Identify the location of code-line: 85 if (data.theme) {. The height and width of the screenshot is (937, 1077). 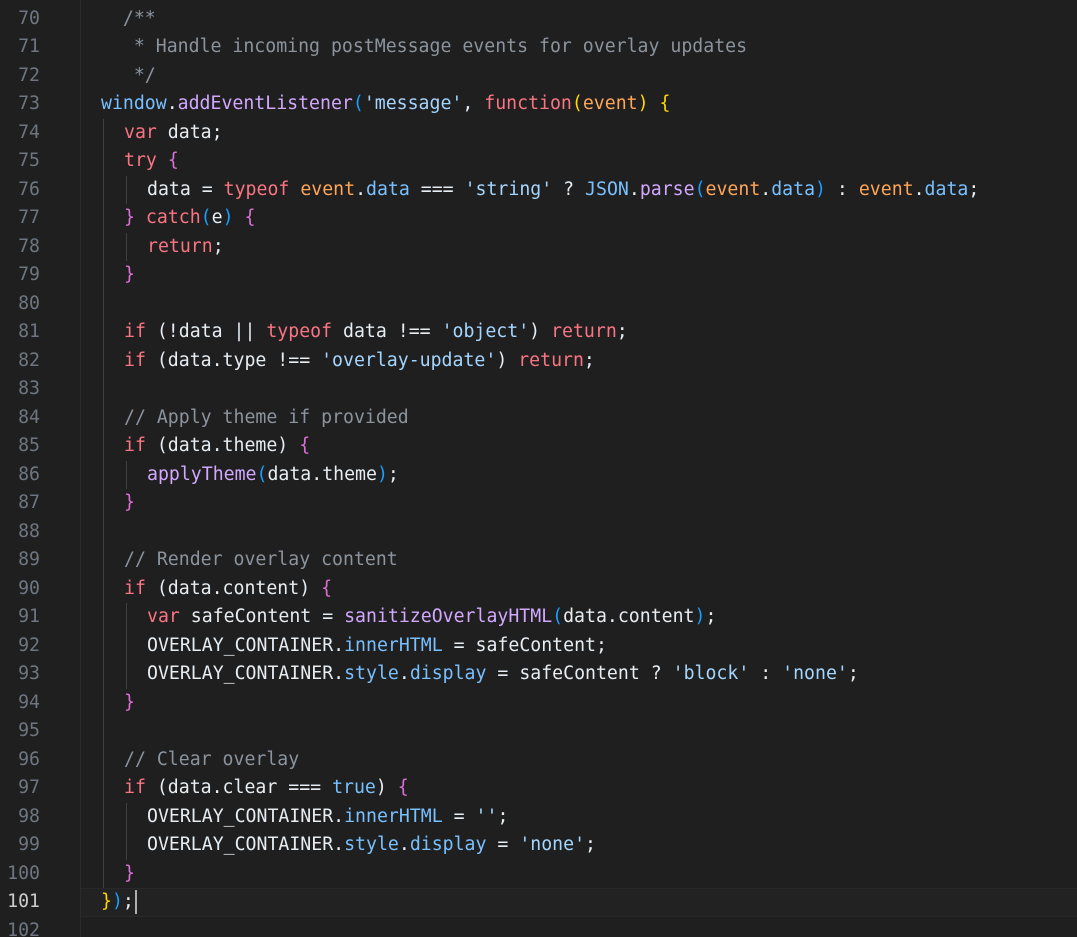
(538, 446).